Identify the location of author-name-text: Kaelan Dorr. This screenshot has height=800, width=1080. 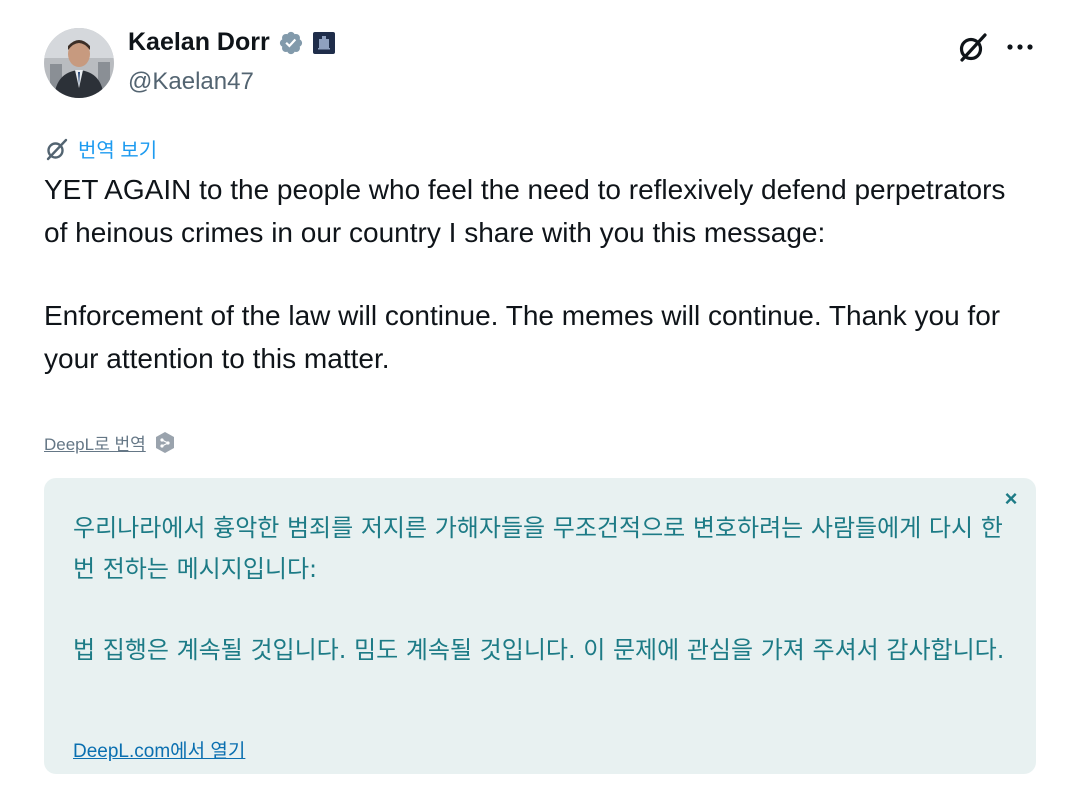
(199, 42).